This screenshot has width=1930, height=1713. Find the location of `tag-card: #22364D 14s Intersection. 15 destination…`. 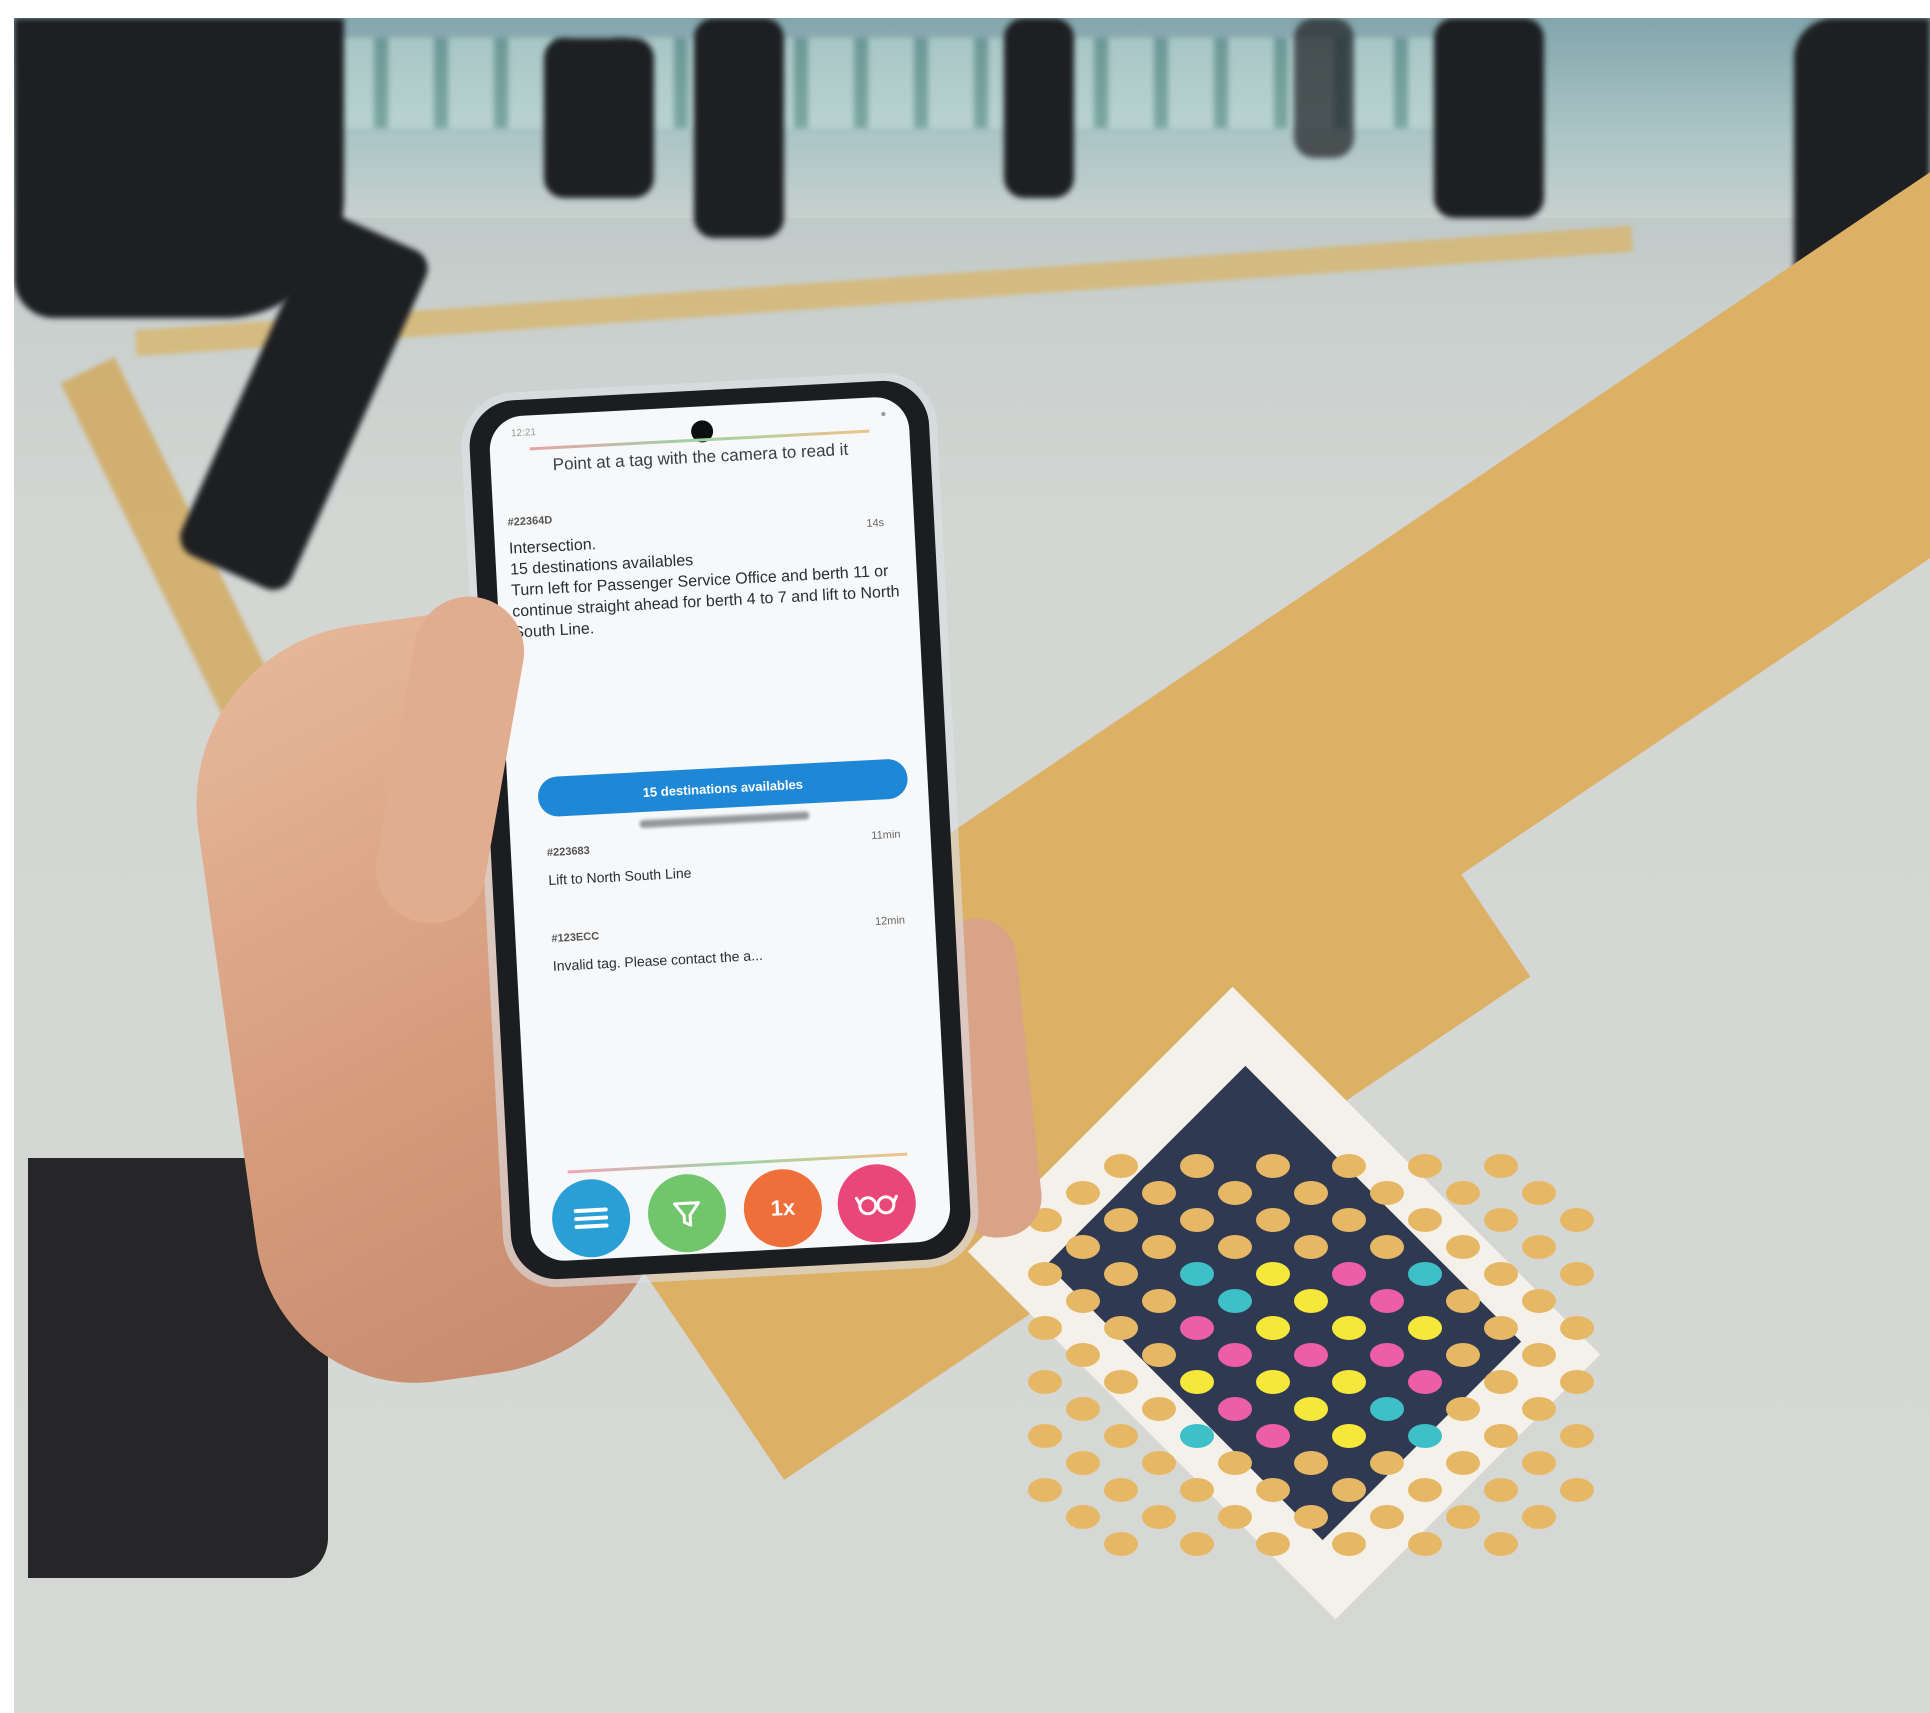

tag-card: #22364D 14s Intersection. 15 destination… is located at coordinates (706, 569).